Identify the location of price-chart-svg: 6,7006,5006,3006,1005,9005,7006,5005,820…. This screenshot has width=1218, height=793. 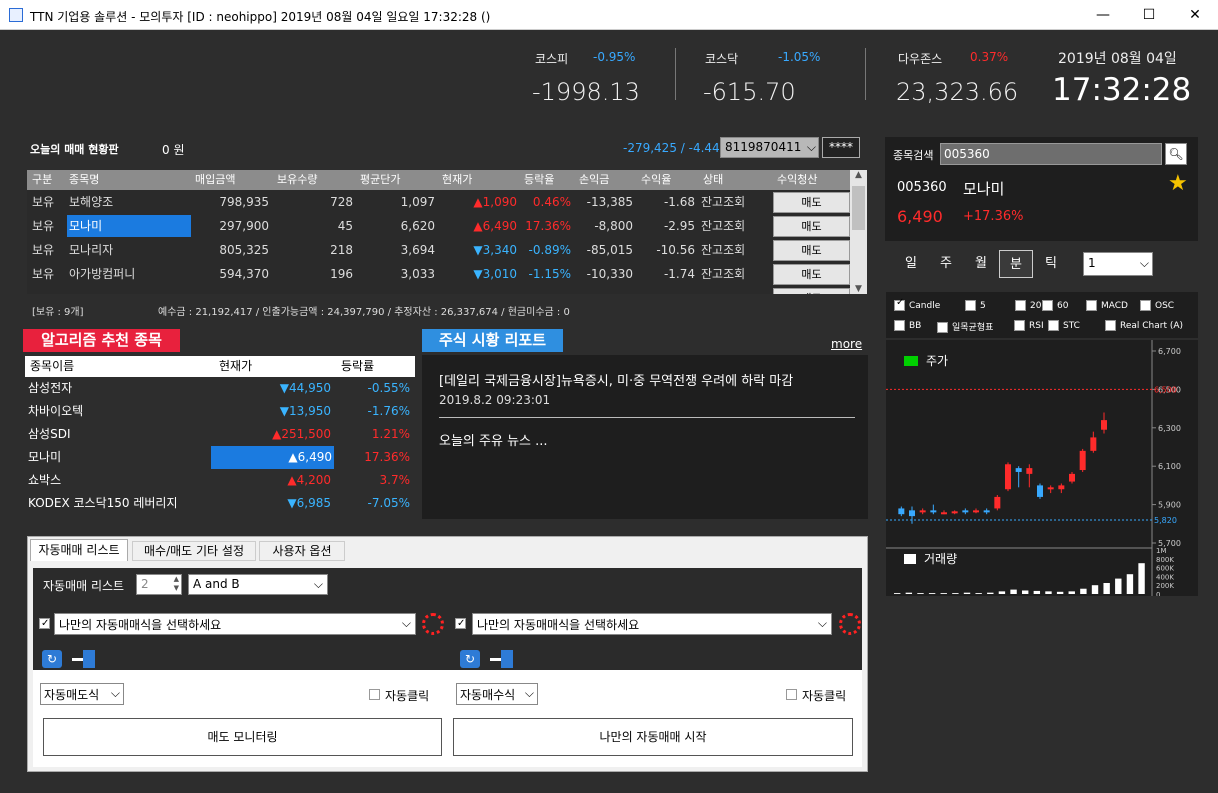
(1042, 469).